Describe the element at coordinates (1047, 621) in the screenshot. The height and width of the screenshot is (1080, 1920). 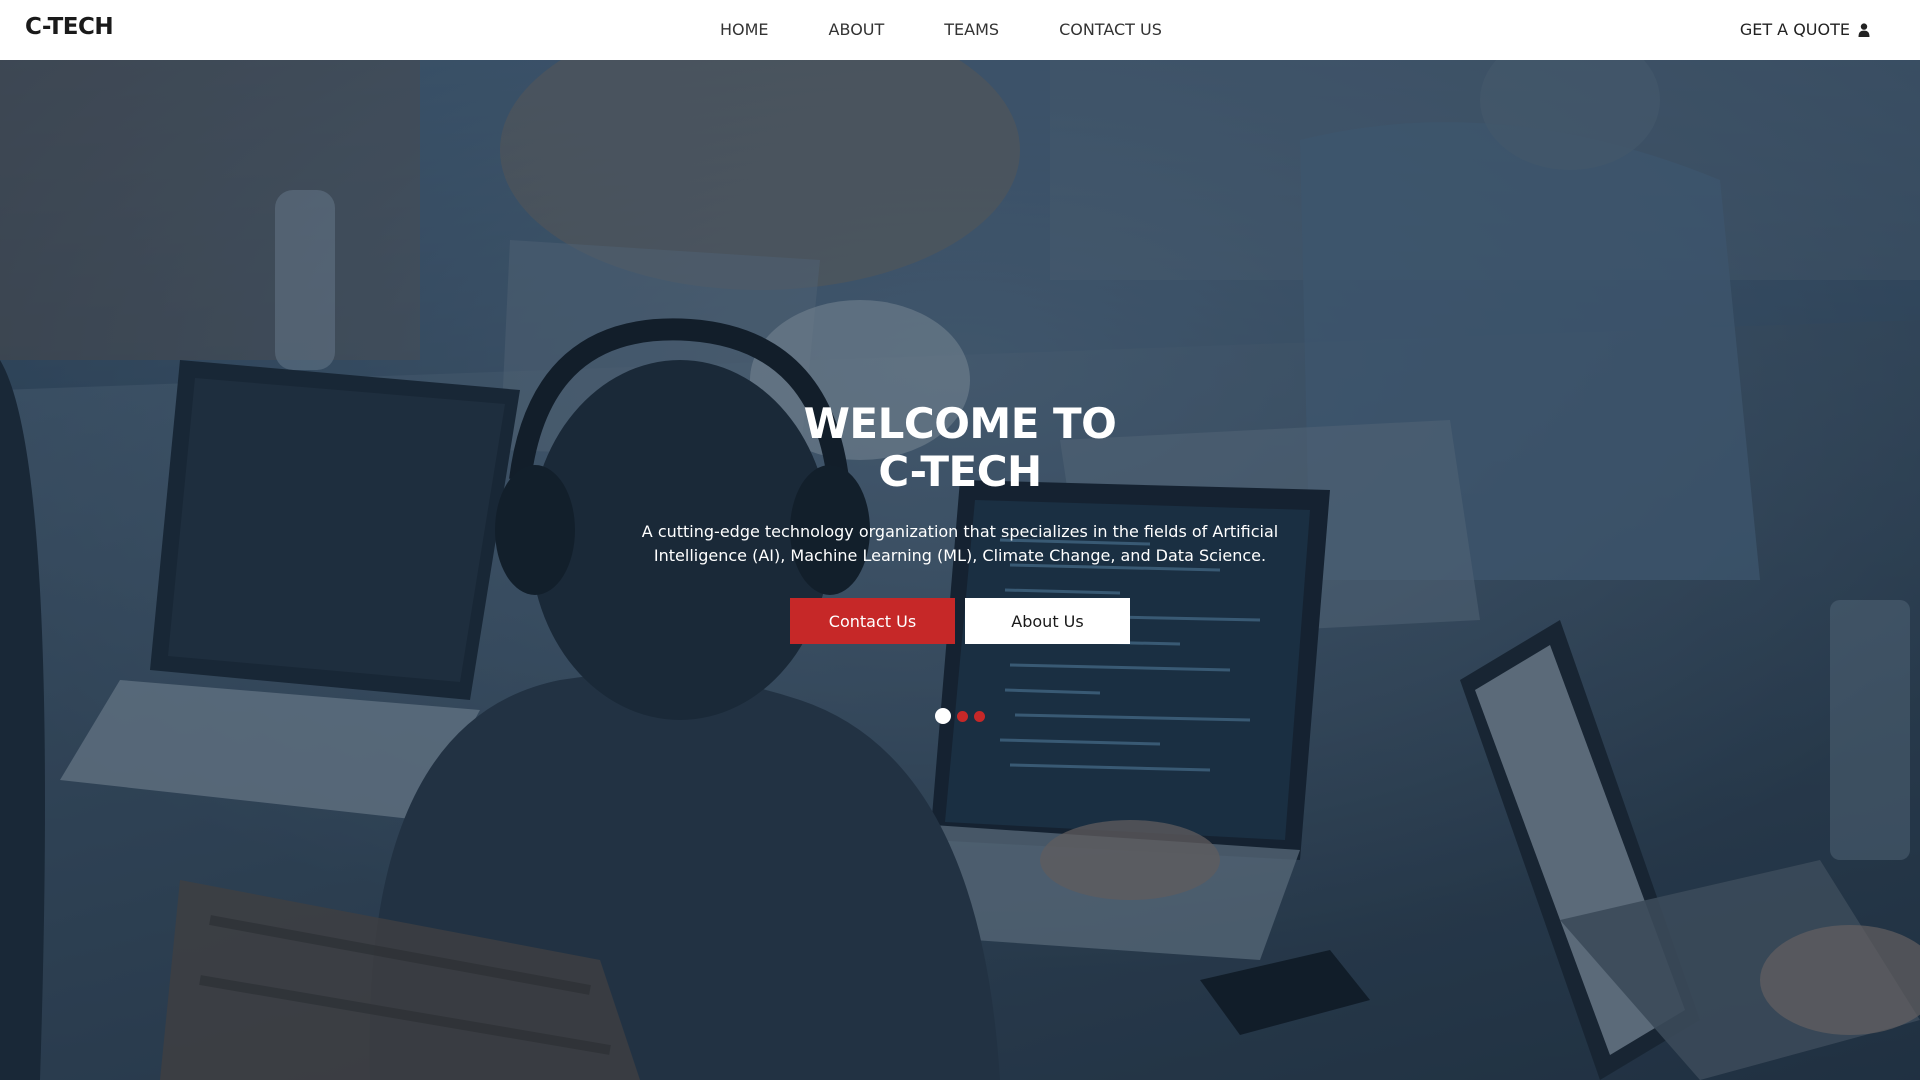
I see `about-us-button: About Us` at that location.